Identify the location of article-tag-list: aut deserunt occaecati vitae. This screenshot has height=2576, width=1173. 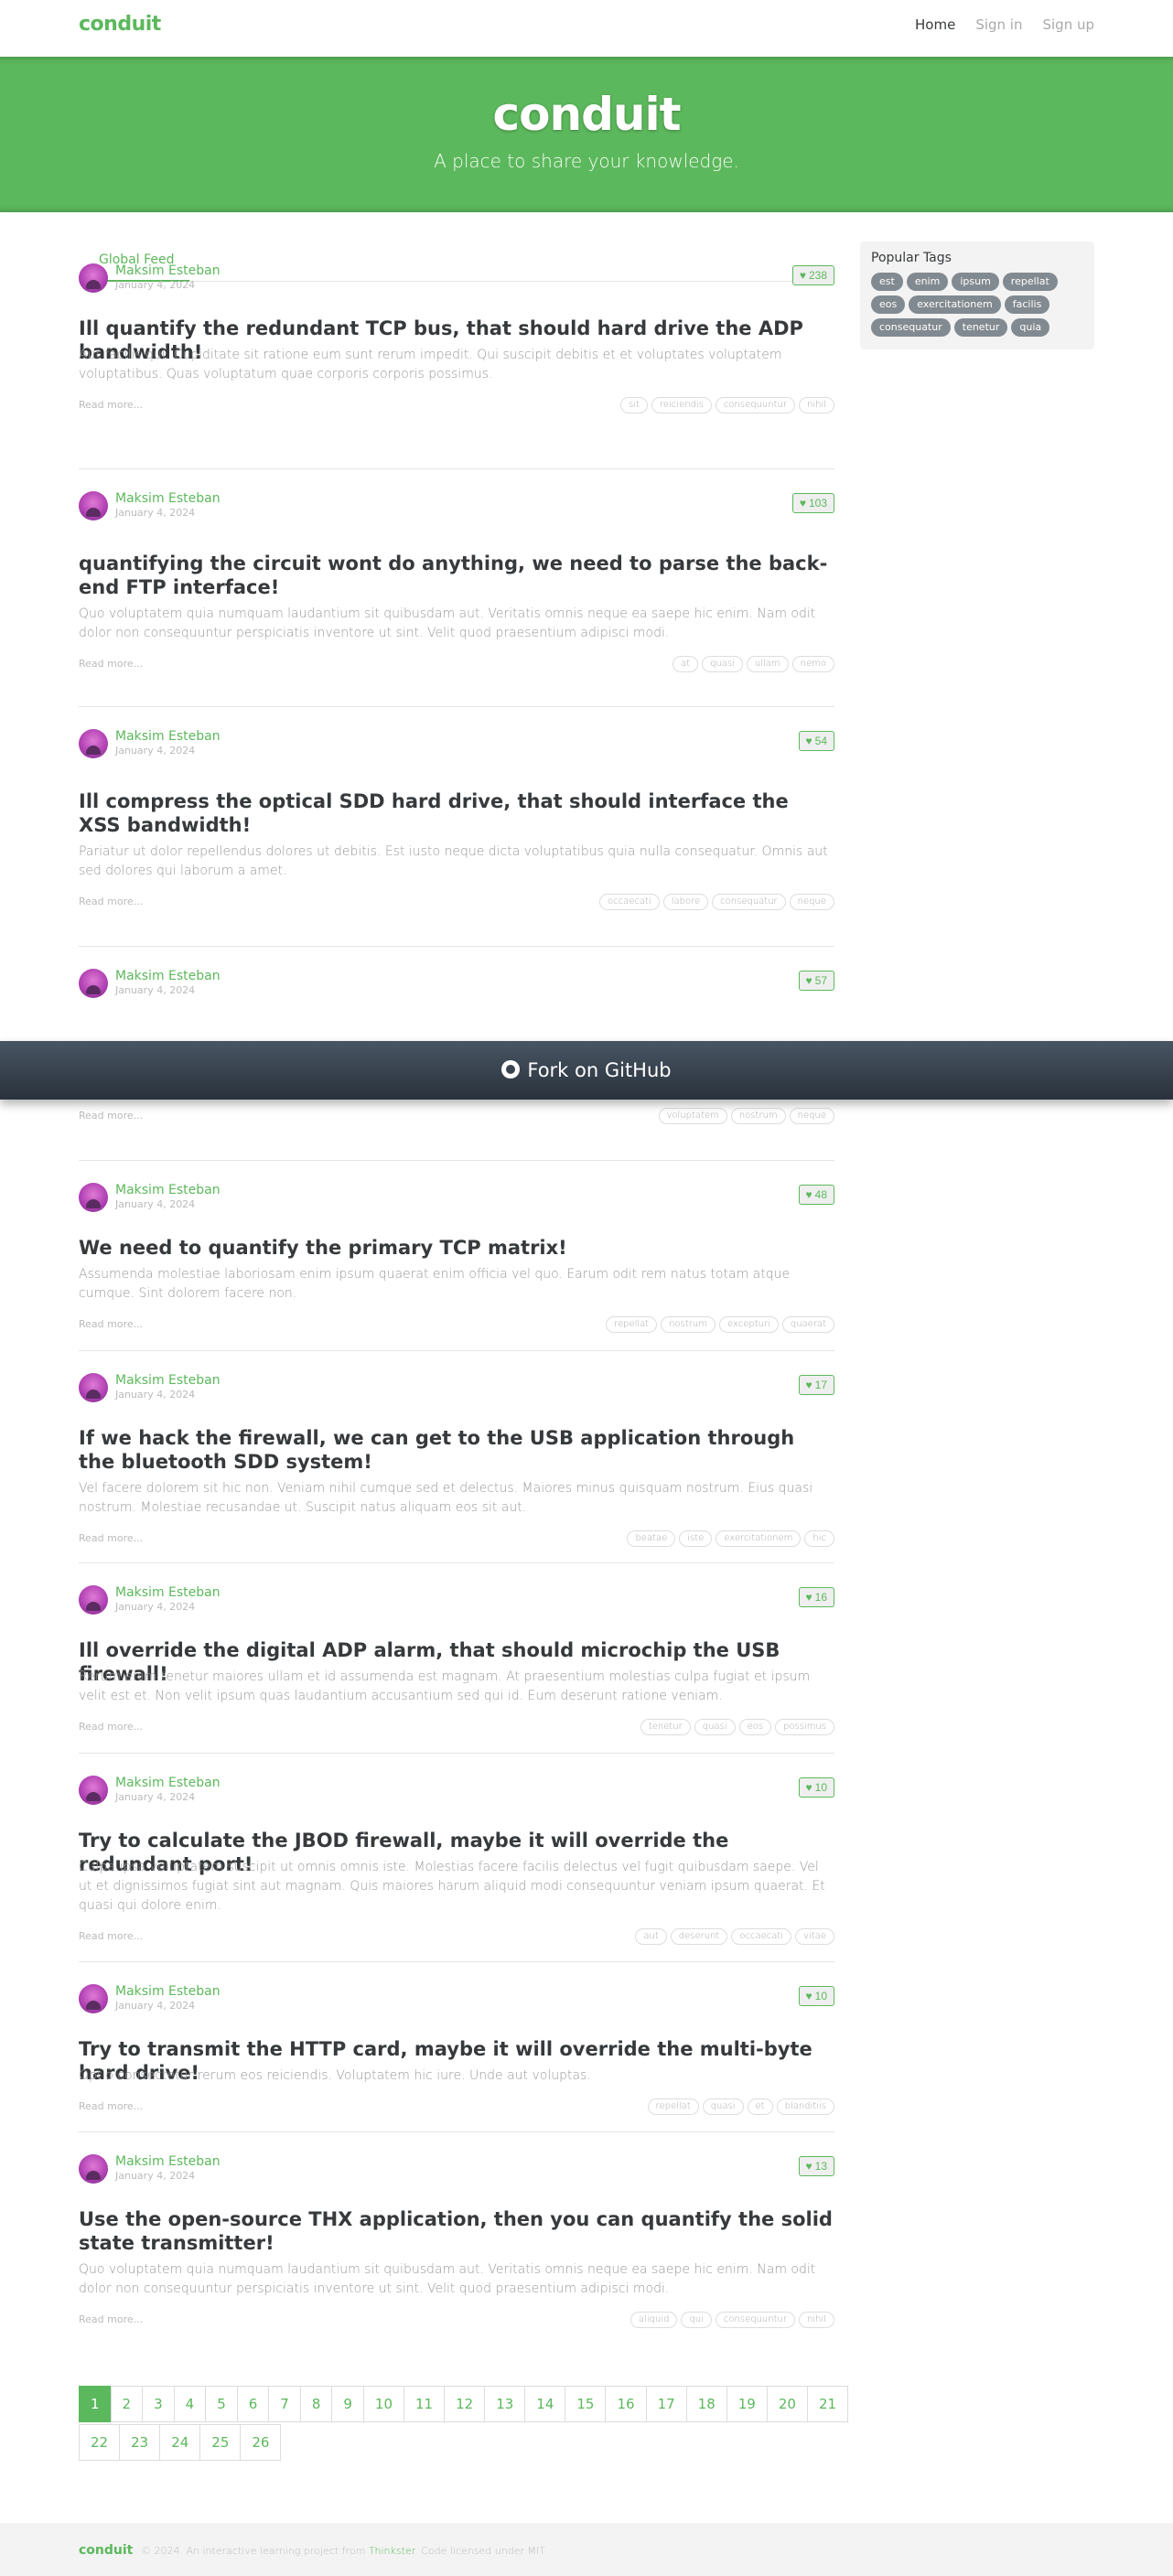
(734, 1937).